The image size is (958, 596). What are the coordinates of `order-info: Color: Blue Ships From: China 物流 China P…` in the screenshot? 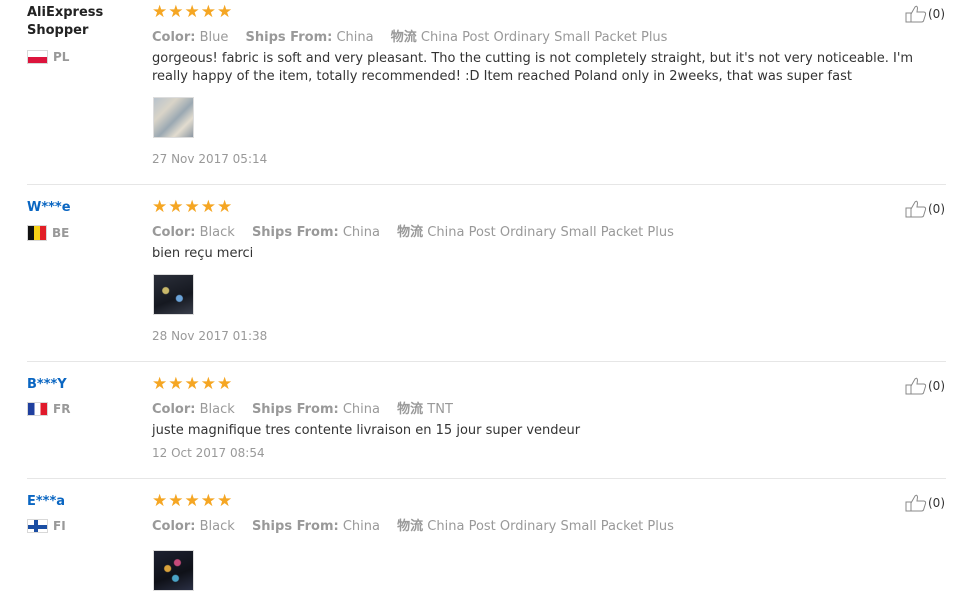 It's located at (416, 35).